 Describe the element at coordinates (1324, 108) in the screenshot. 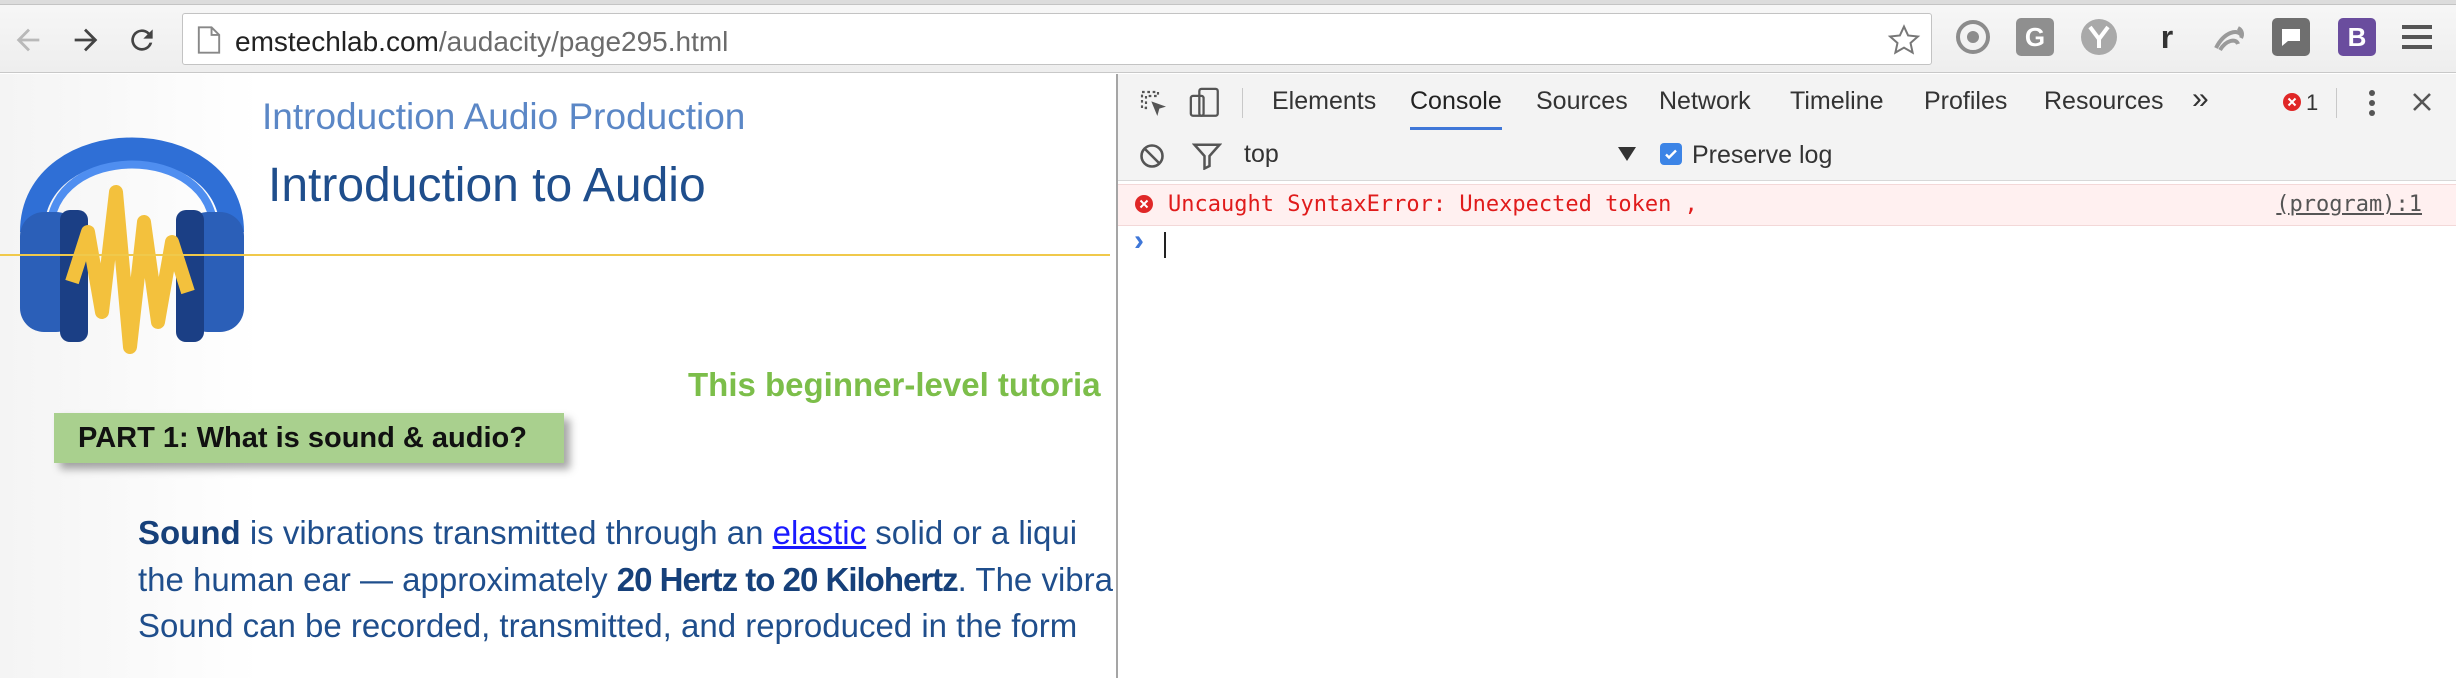

I see `tab-elements: Elements` at that location.